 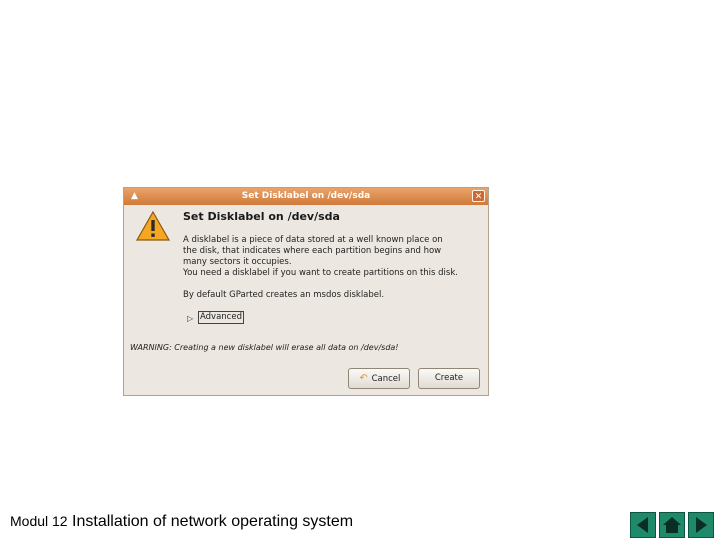 I want to click on warning-icon, so click(x=153, y=225).